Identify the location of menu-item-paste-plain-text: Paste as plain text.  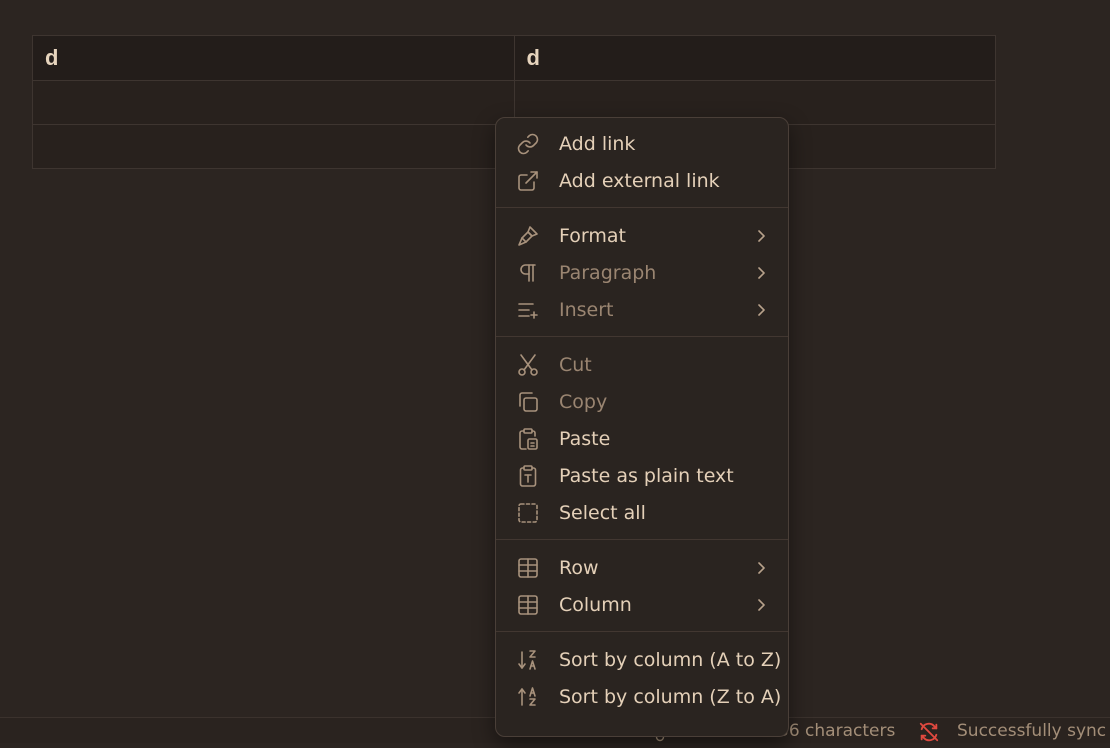
(642, 475).